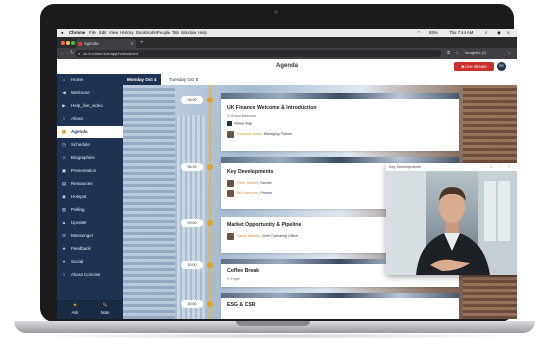  What do you see at coordinates (433, 33) in the screenshot?
I see `battery-percent: 93%` at bounding box center [433, 33].